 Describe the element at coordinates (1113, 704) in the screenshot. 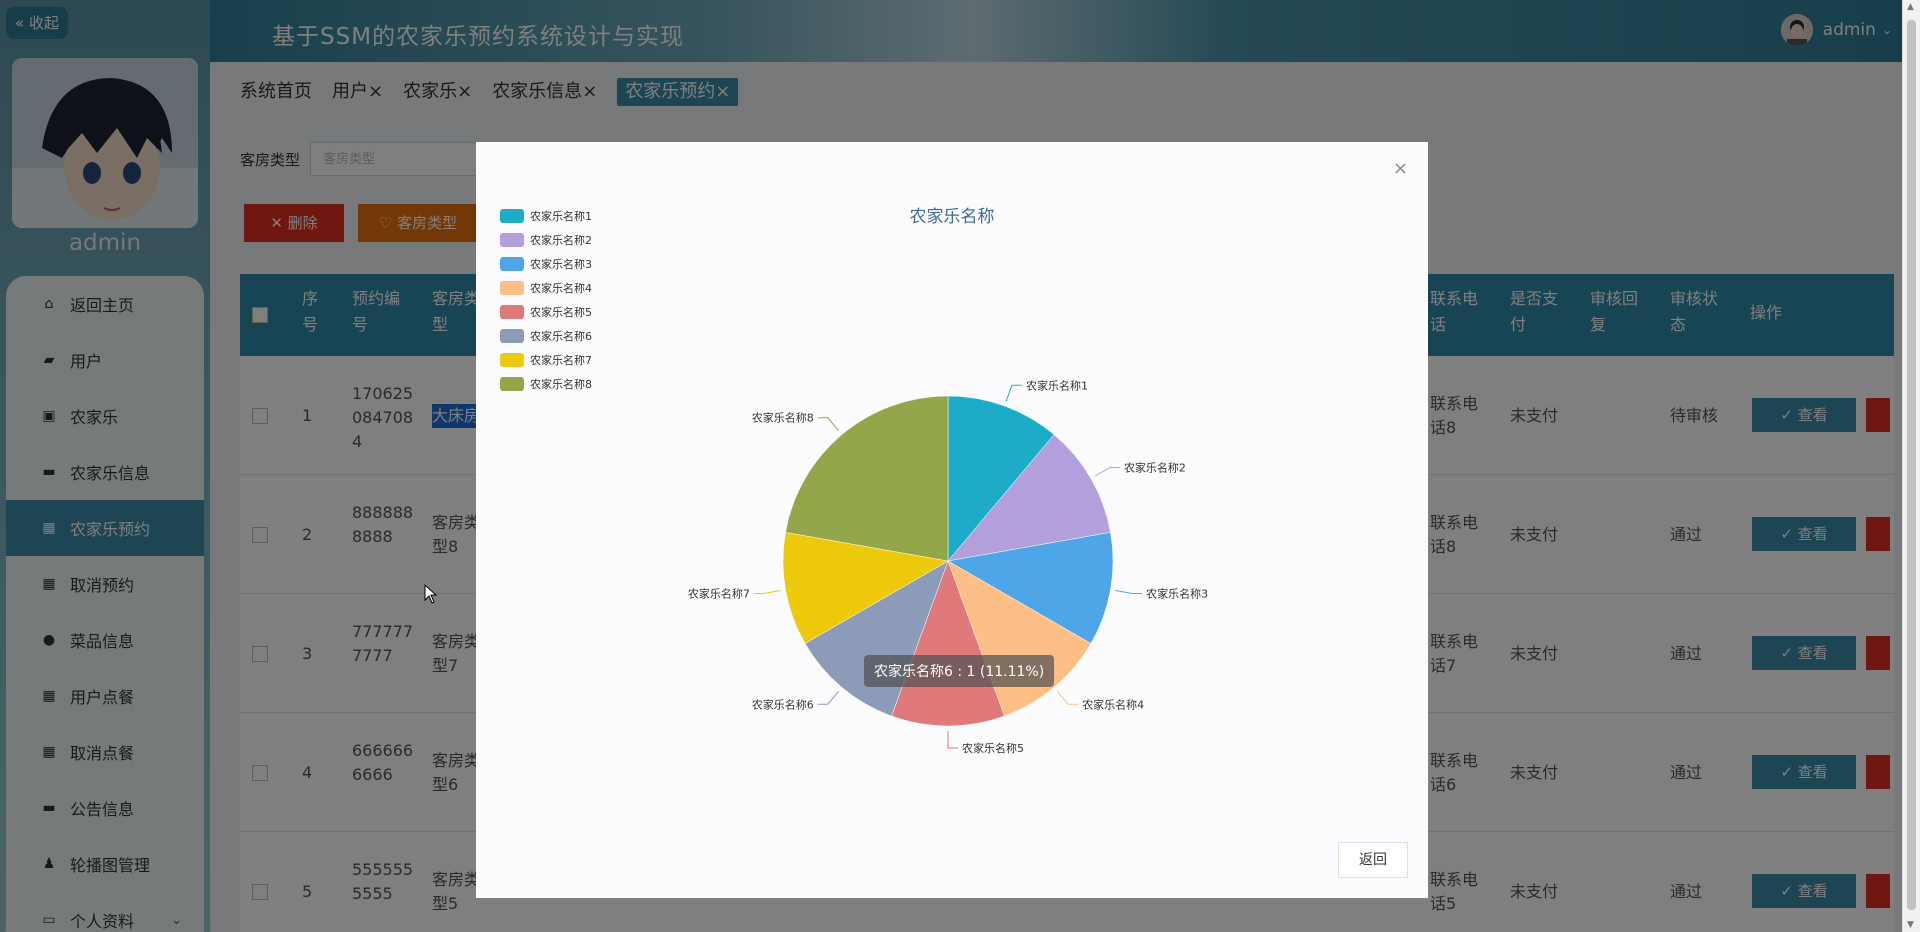

I see `pie-slice-label: 农家乐名称4` at that location.